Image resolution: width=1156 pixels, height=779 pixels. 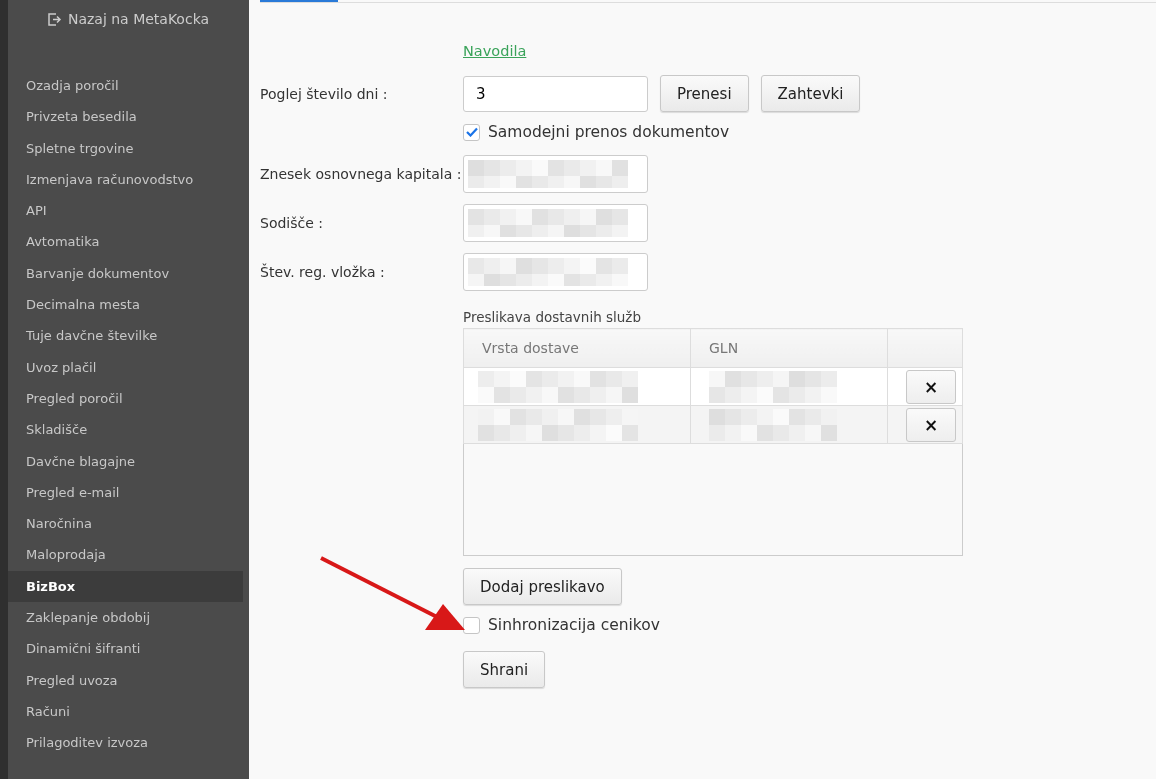 I want to click on column-header: Vrsta dostave, so click(x=577, y=348).